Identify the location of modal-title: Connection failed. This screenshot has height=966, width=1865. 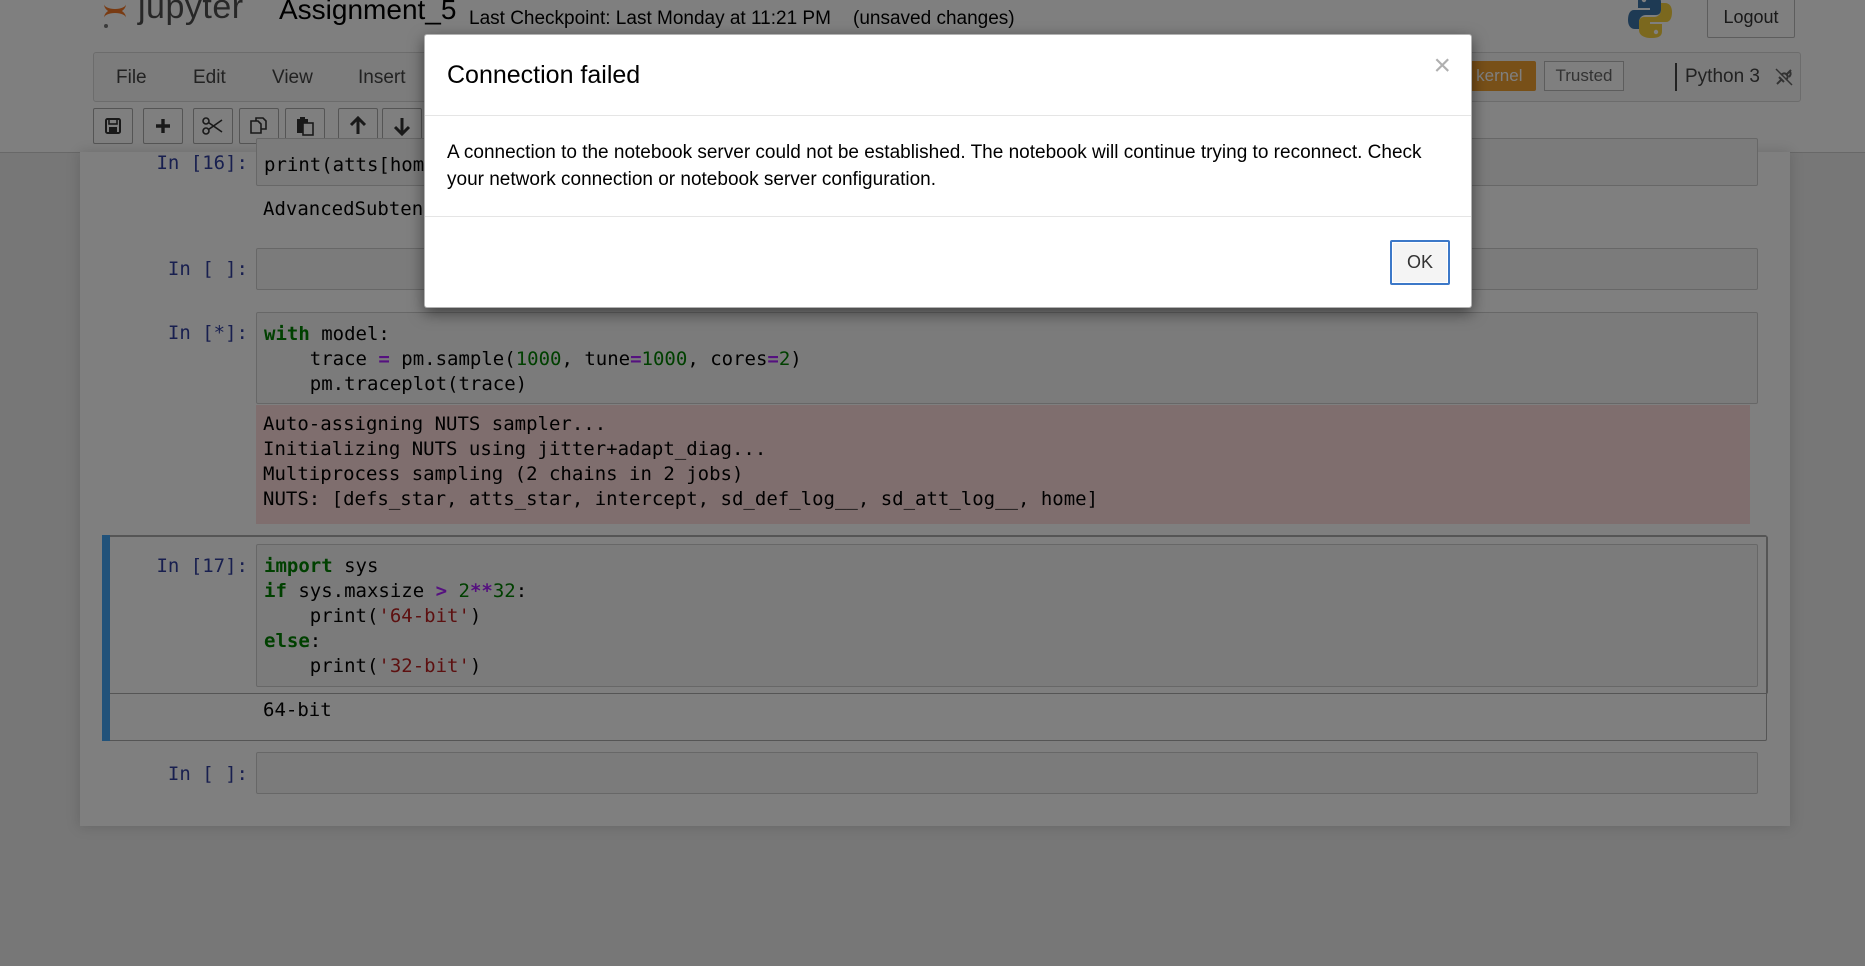
(544, 75).